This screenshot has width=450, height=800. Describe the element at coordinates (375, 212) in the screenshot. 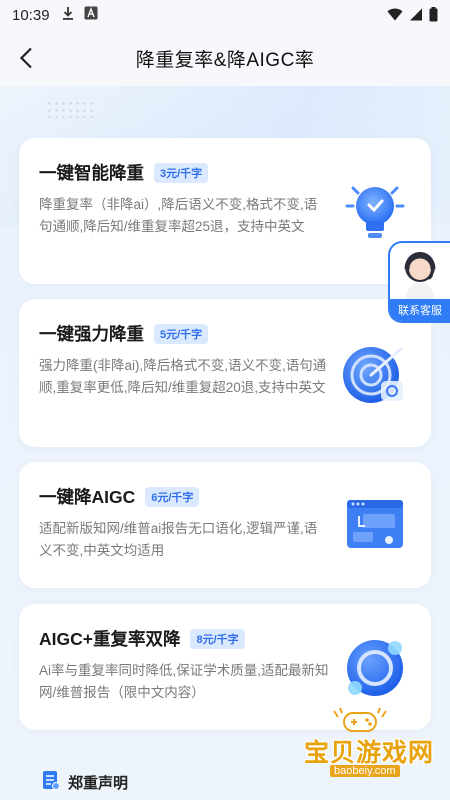

I see `lightbulb-icon` at that location.